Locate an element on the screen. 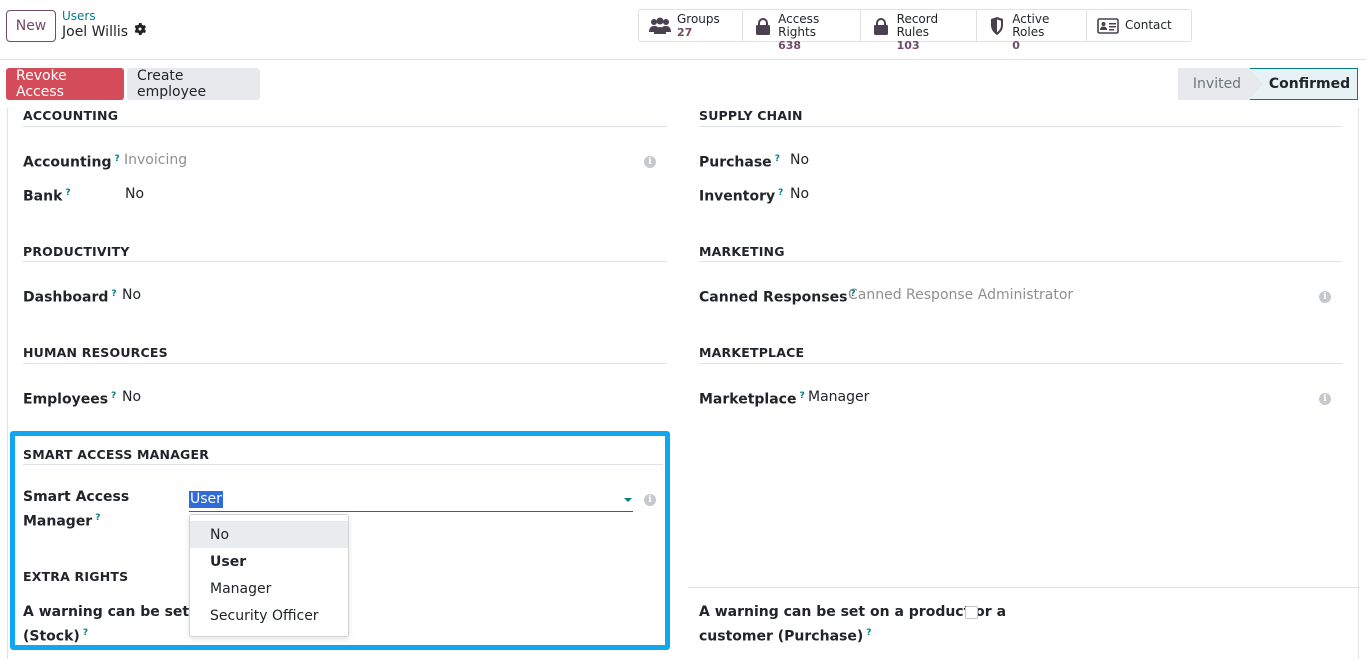 The height and width of the screenshot is (659, 1366). field-label-employees: Employees? is located at coordinates (70, 399).